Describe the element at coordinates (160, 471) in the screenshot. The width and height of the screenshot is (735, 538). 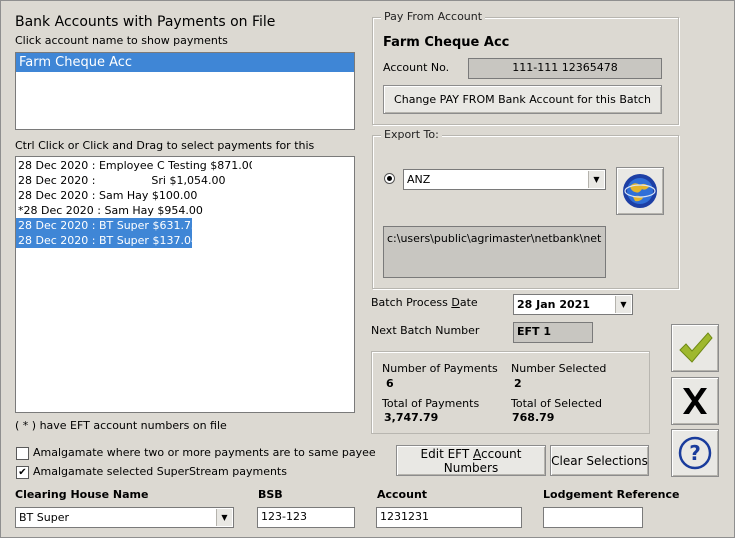
I see `amalgamate-superstream-label: Amalgamate selected SuperStream payments` at that location.